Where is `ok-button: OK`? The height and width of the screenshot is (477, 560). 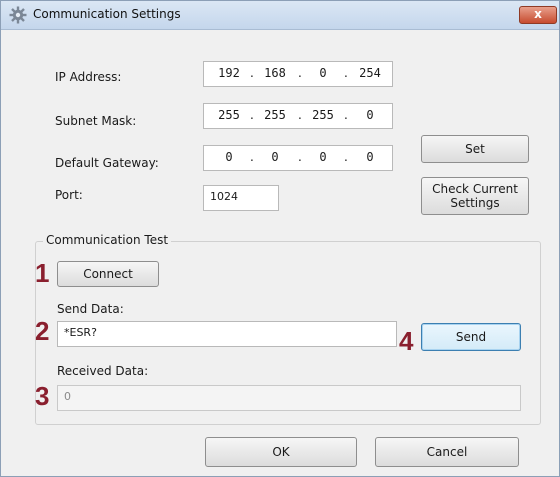
ok-button: OK is located at coordinates (281, 452).